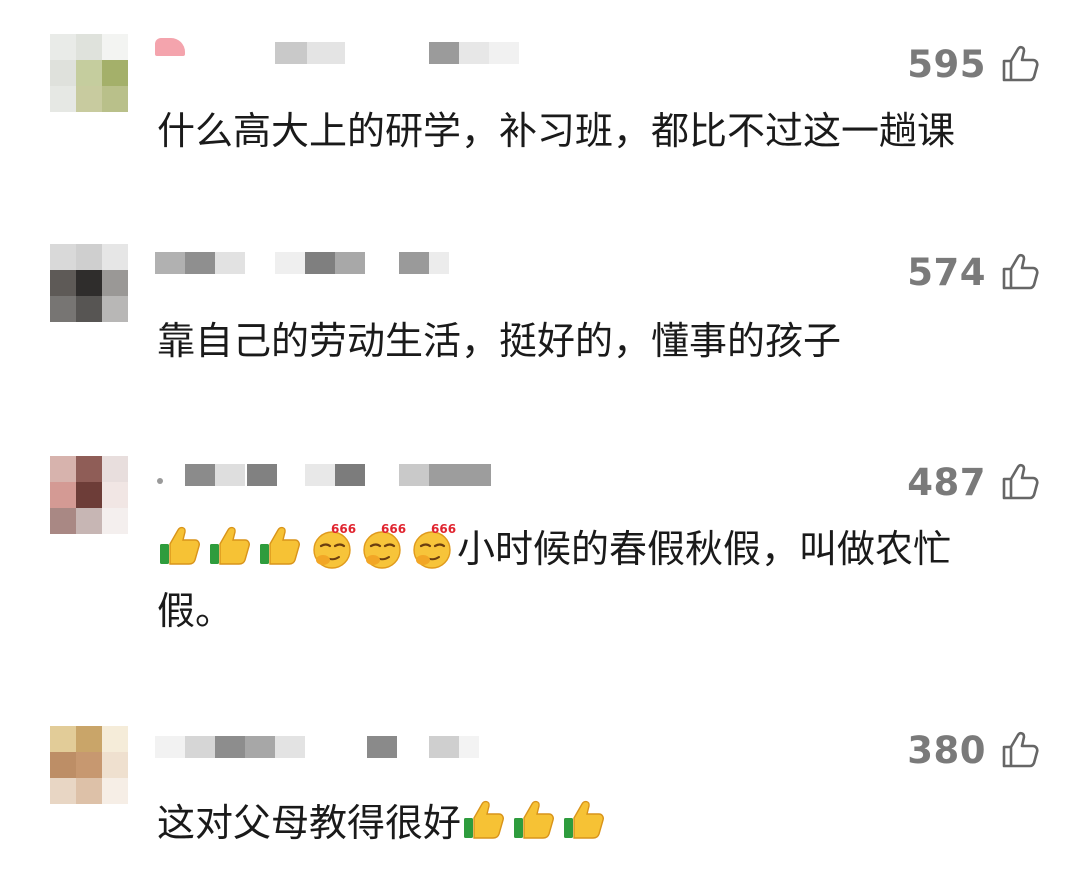 Image resolution: width=1080 pixels, height=873 pixels. I want to click on like-area: 595, so click(973, 64).